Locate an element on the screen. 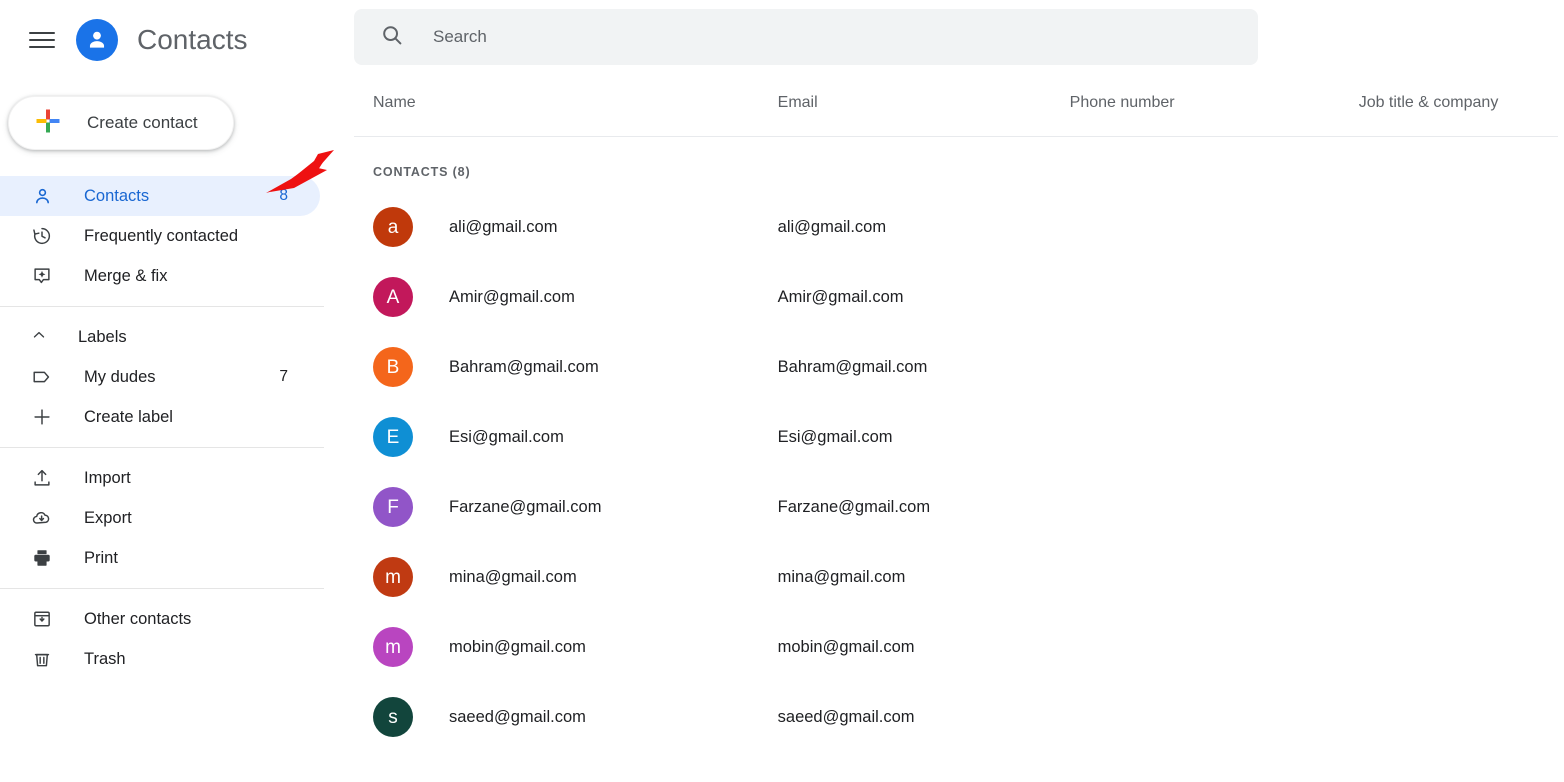 This screenshot has height=782, width=1564. contact-name: mobin@gmail.com is located at coordinates (517, 646).